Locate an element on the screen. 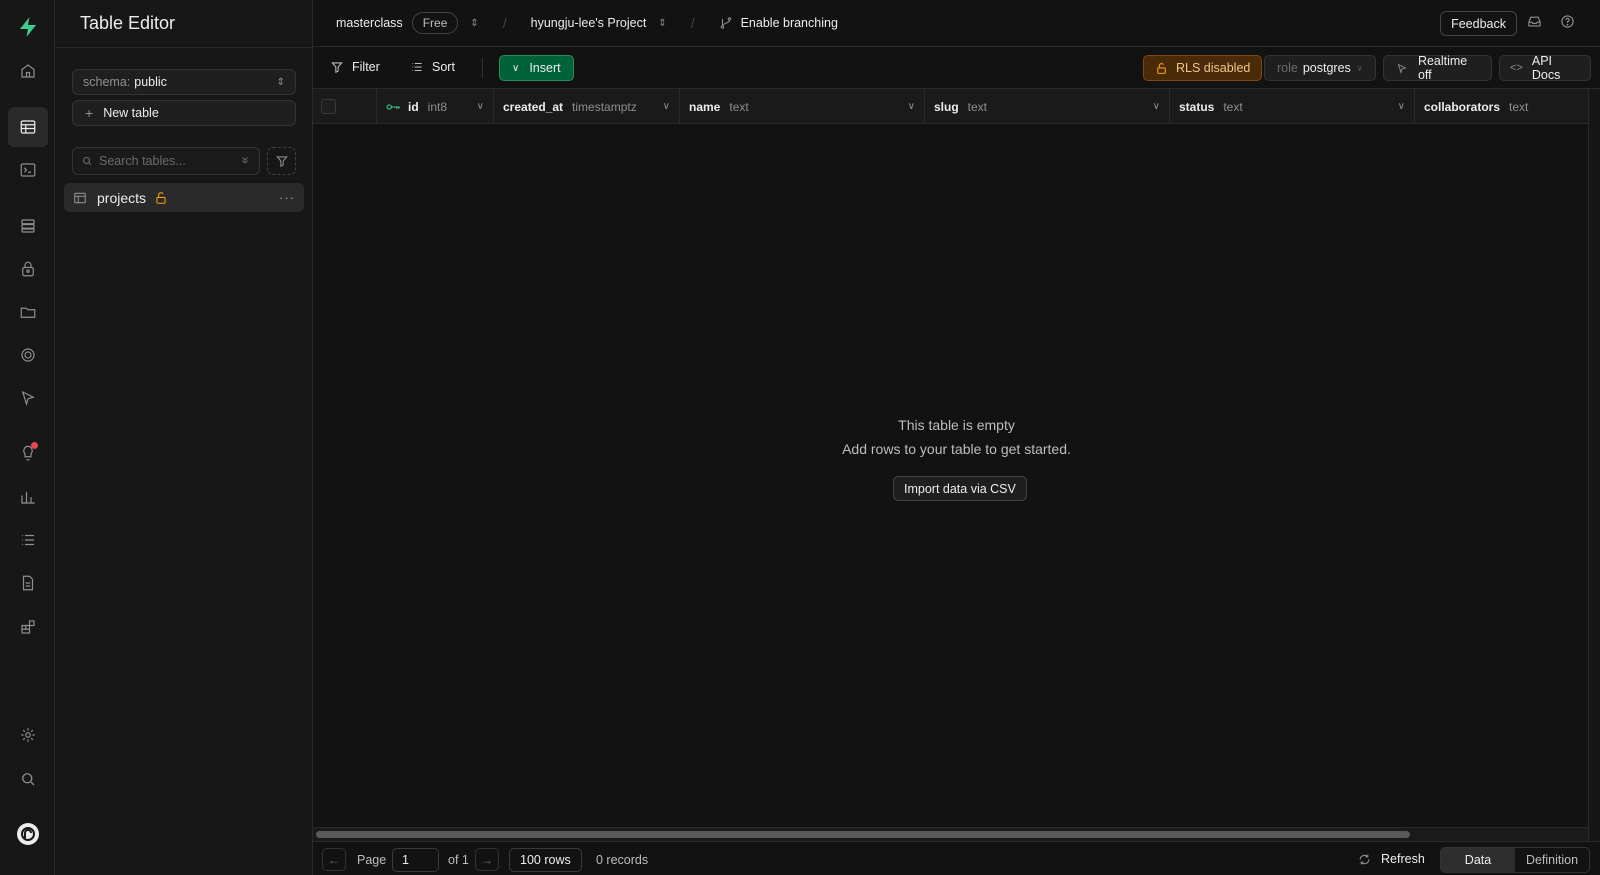  help-icon is located at coordinates (1567, 21).